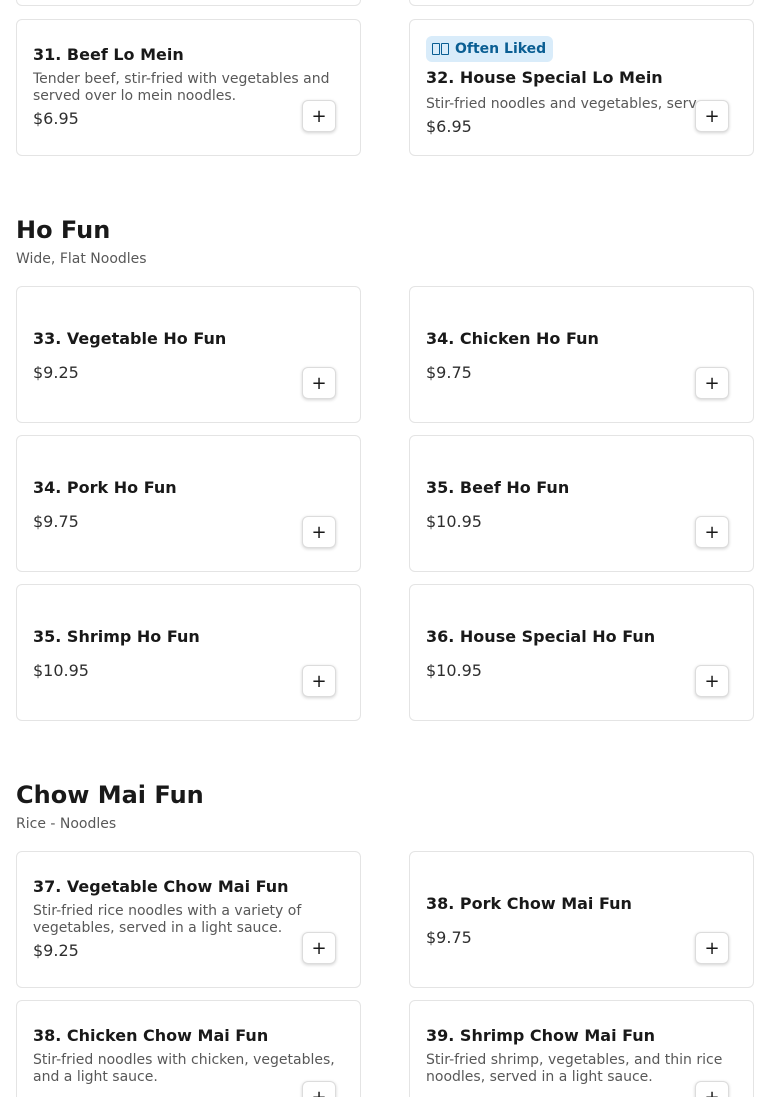 This screenshot has height=1097, width=770. What do you see at coordinates (541, 1035) in the screenshot?
I see `item-title: 39. Shrimp Chow Mai Fun` at bounding box center [541, 1035].